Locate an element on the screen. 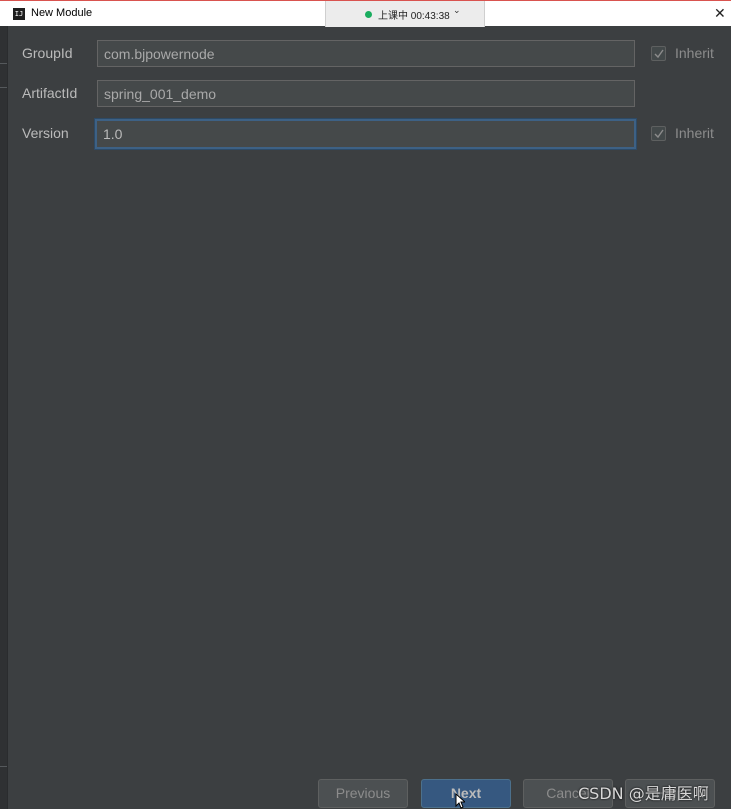  artifact-id-input is located at coordinates (366, 93).